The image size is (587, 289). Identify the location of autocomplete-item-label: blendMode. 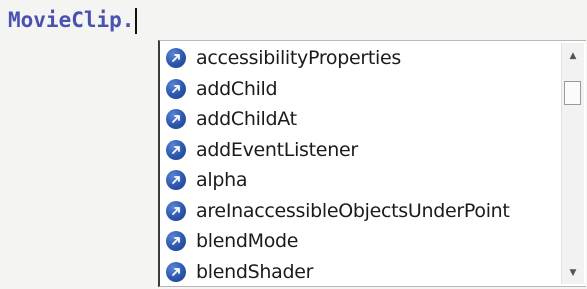
(247, 241).